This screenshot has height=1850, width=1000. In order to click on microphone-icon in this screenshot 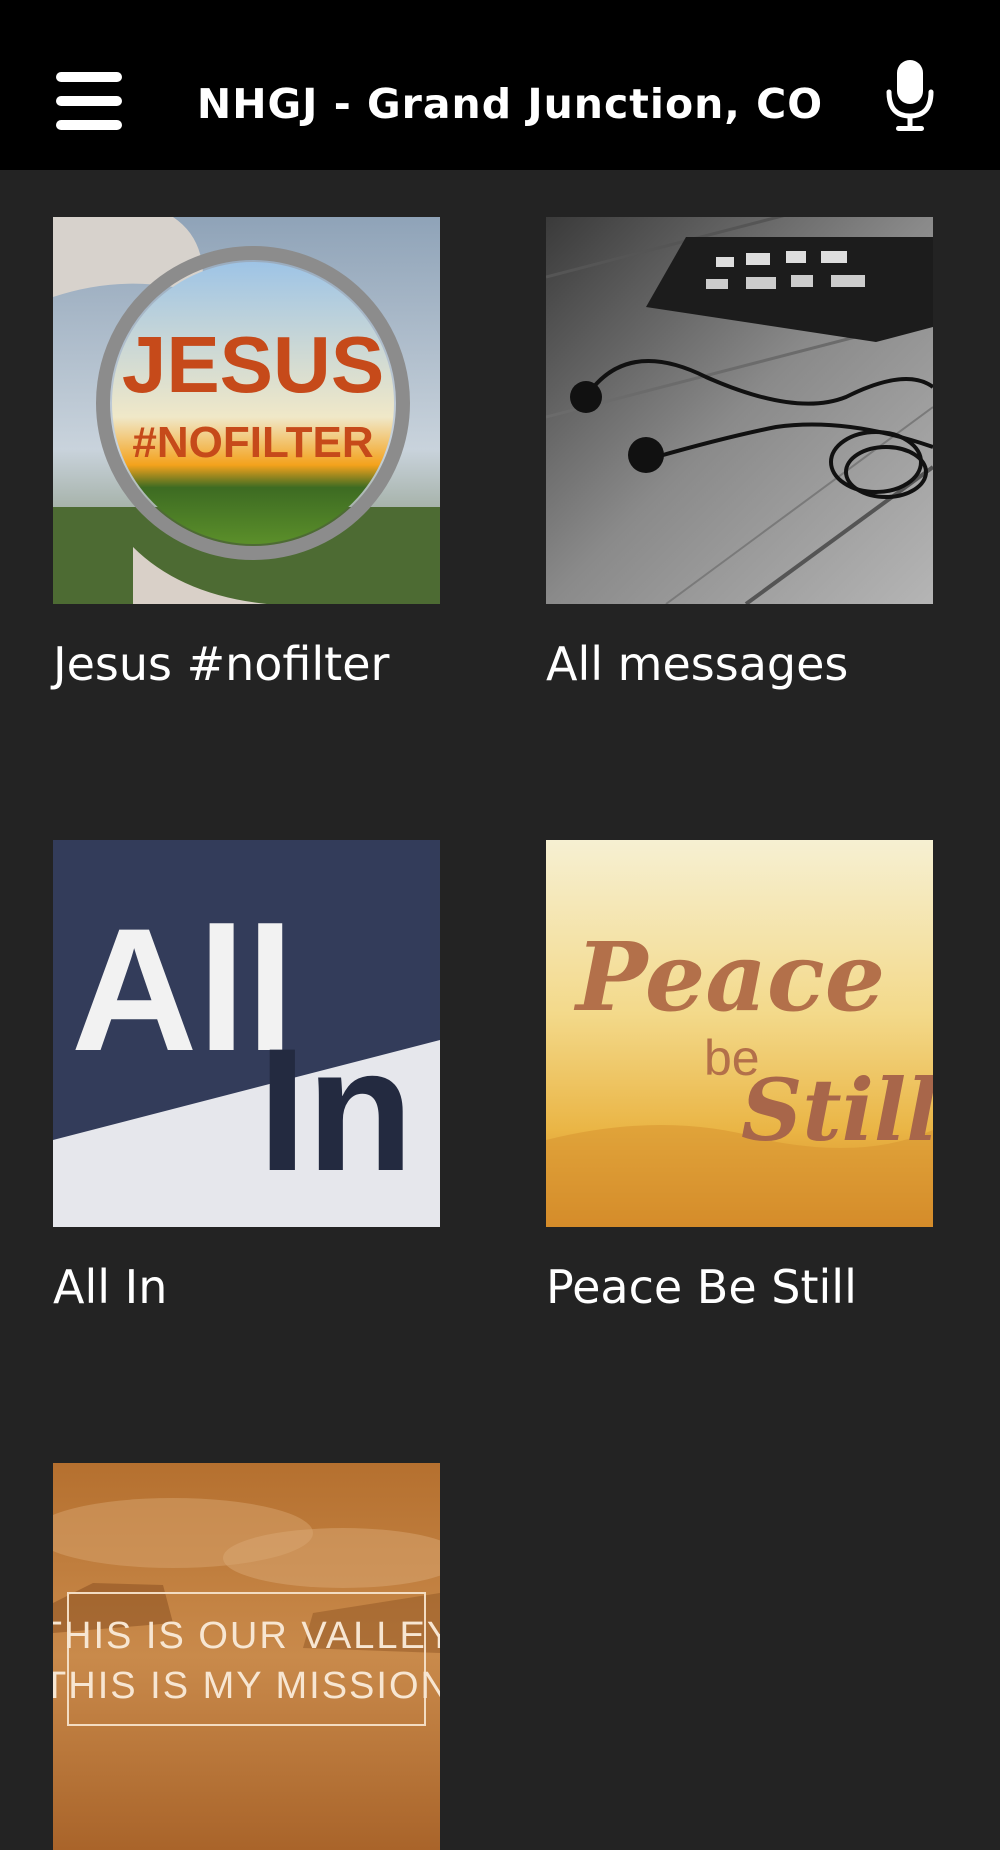, I will do `click(910, 96)`.